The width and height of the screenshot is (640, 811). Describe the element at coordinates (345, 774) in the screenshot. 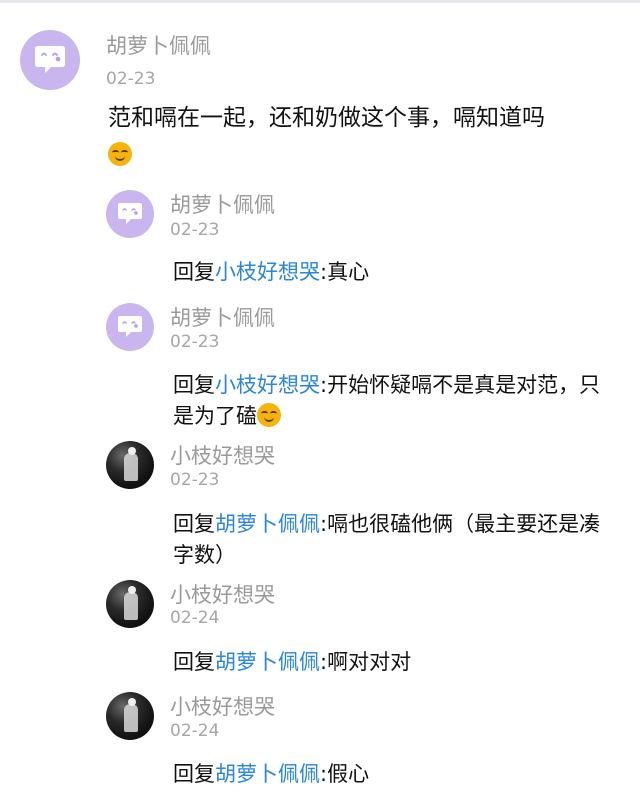

I see `reply-content: :假心` at that location.